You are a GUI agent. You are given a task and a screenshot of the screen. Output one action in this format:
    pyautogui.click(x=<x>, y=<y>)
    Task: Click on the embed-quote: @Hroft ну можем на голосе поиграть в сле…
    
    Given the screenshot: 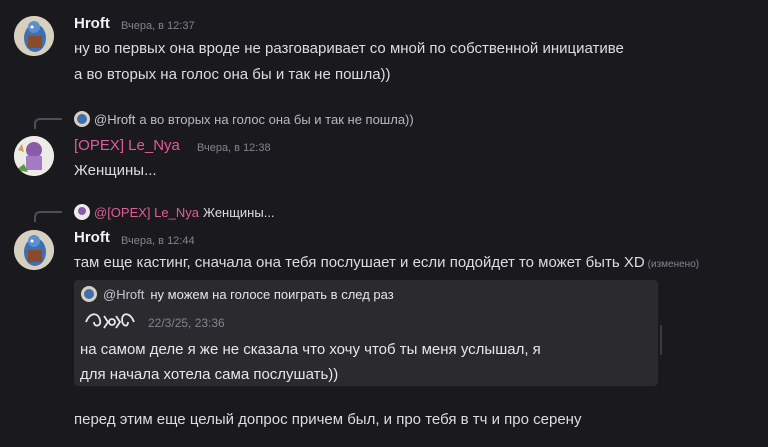 What is the action you would take?
    pyautogui.click(x=237, y=294)
    